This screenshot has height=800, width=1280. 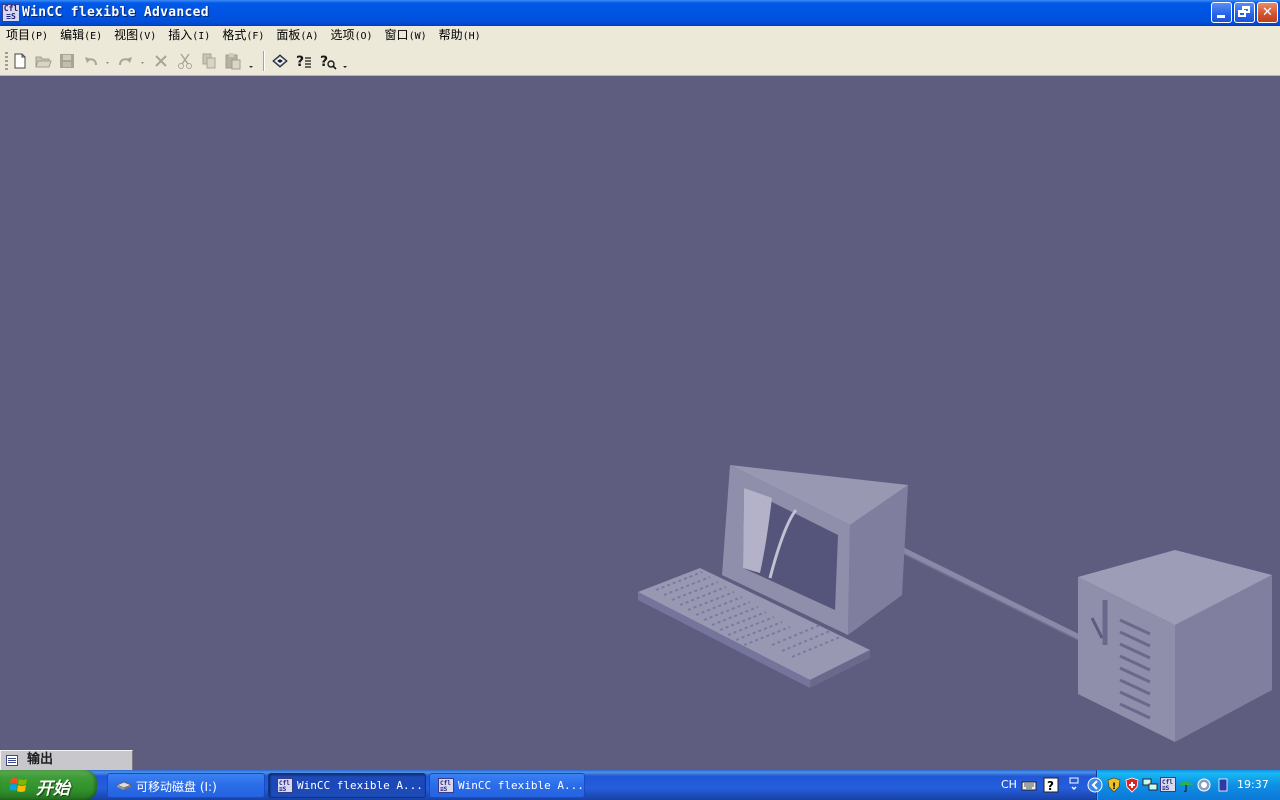 I want to click on menu-insert: 插入(I), so click(x=189, y=36).